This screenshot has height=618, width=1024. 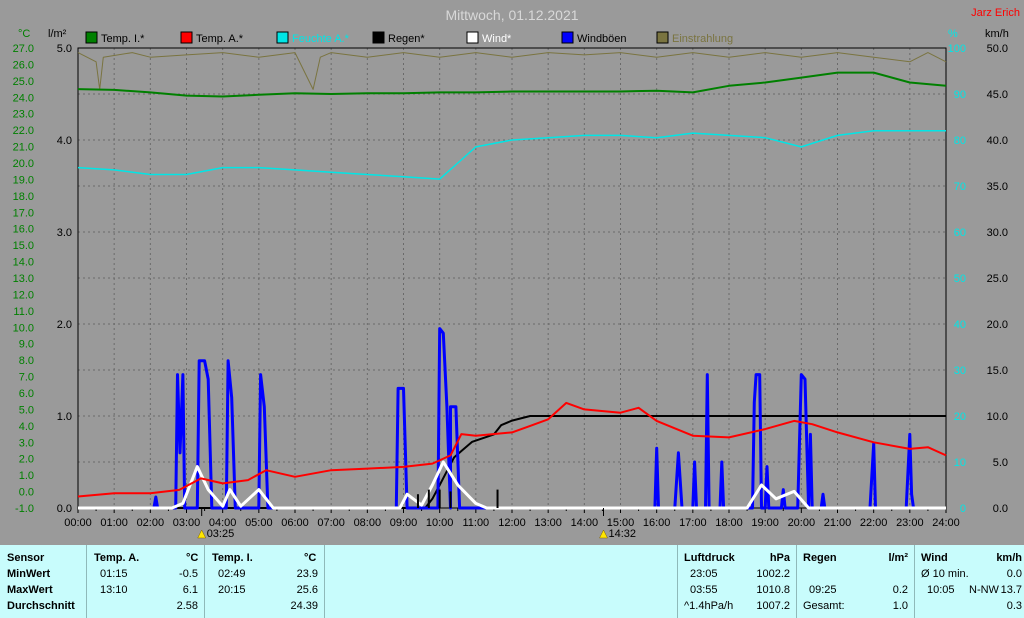 I want to click on temp-tick-label: 12.0, so click(x=23, y=295).